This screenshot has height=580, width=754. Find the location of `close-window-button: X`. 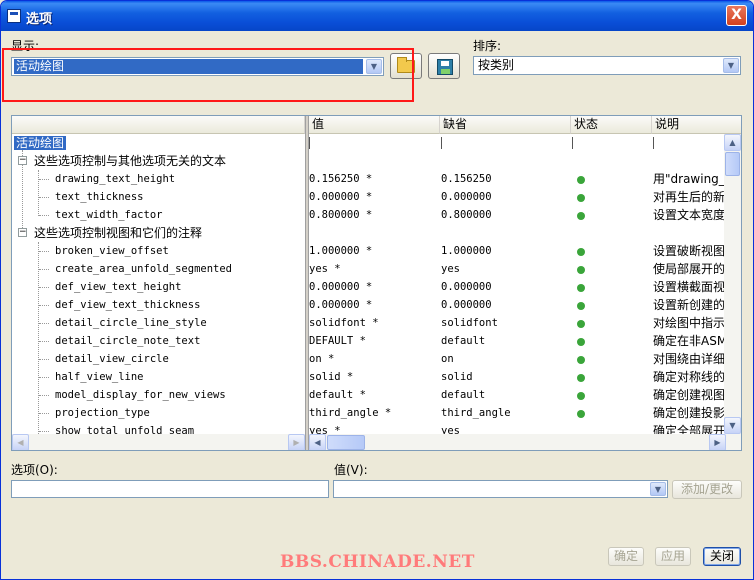

close-window-button: X is located at coordinates (736, 15).